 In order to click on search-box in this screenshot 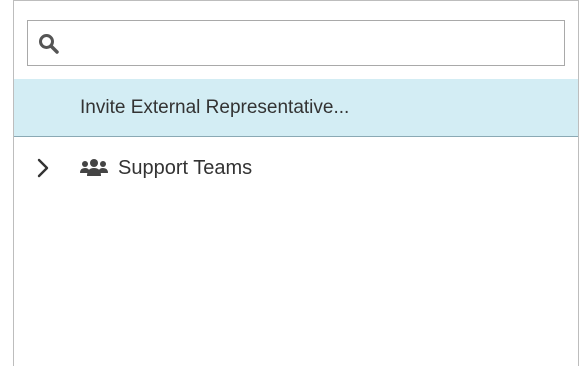, I will do `click(296, 43)`.